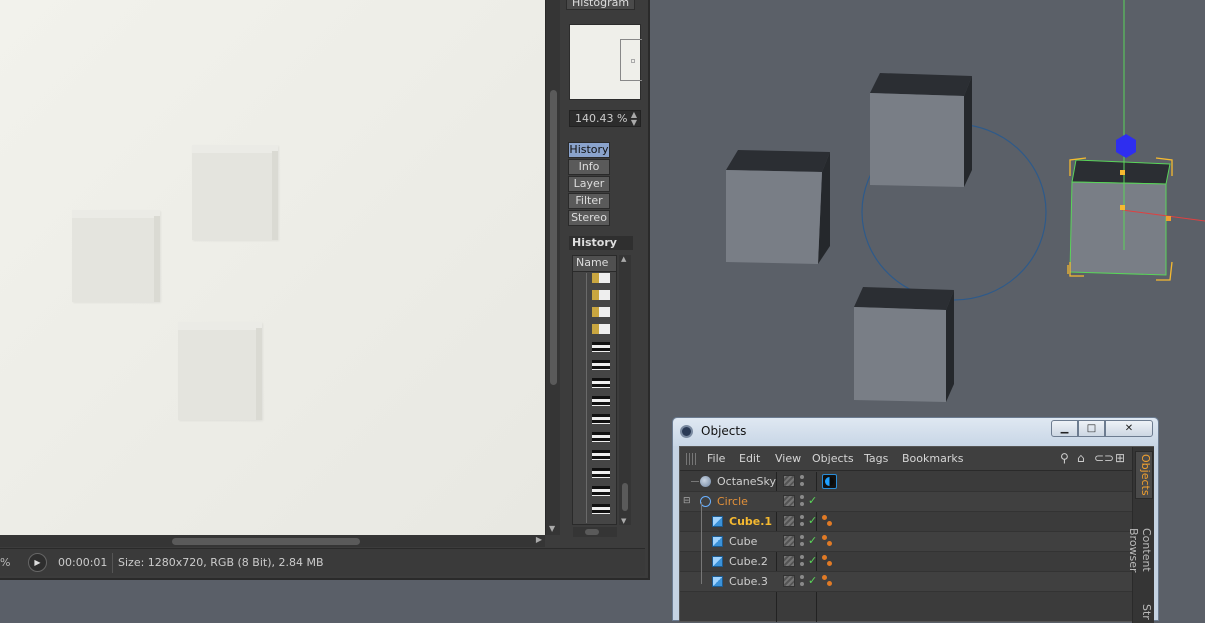 The image size is (1205, 623). What do you see at coordinates (746, 481) in the screenshot?
I see `object-name: OctaneSky` at bounding box center [746, 481].